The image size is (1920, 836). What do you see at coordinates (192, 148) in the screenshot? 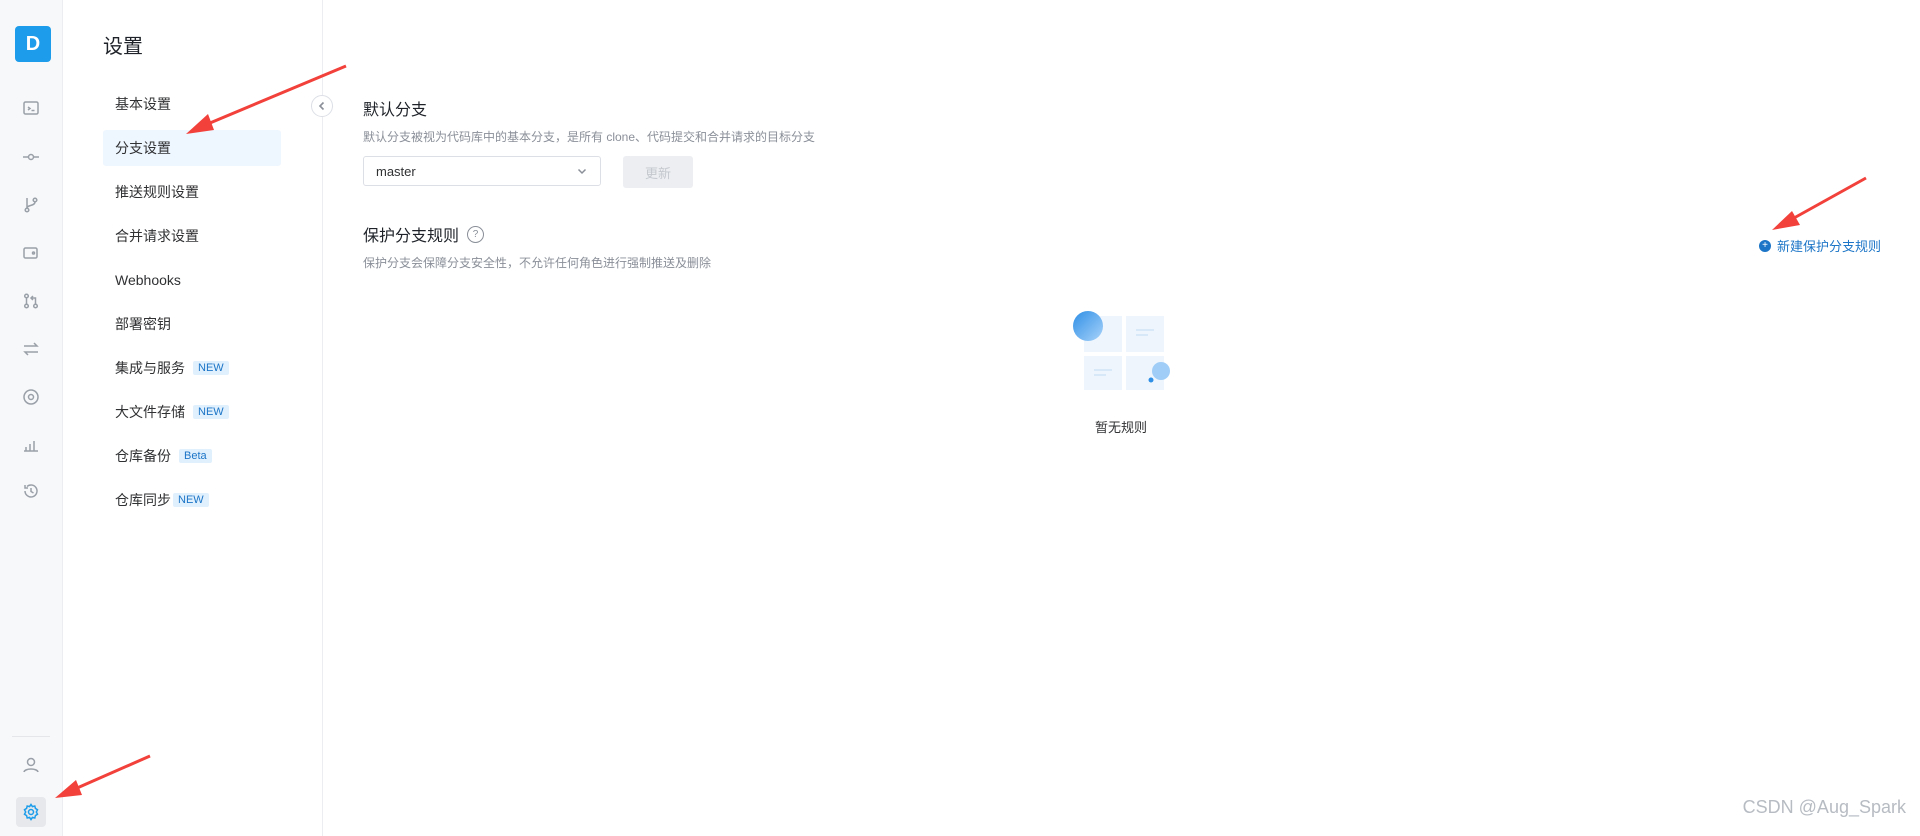
I see `subnav-item-branch: 分支设置` at bounding box center [192, 148].